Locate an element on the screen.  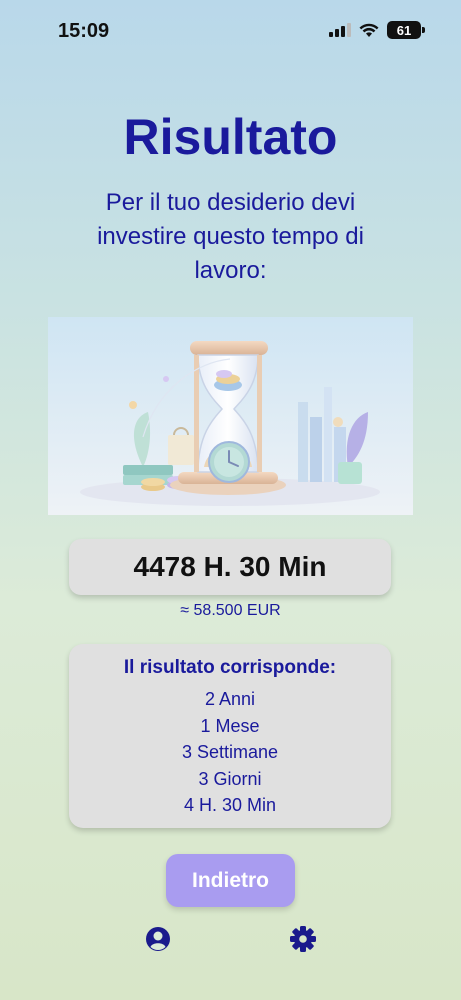
approx-amount: ≈ 58.500 EUR is located at coordinates (230, 610).